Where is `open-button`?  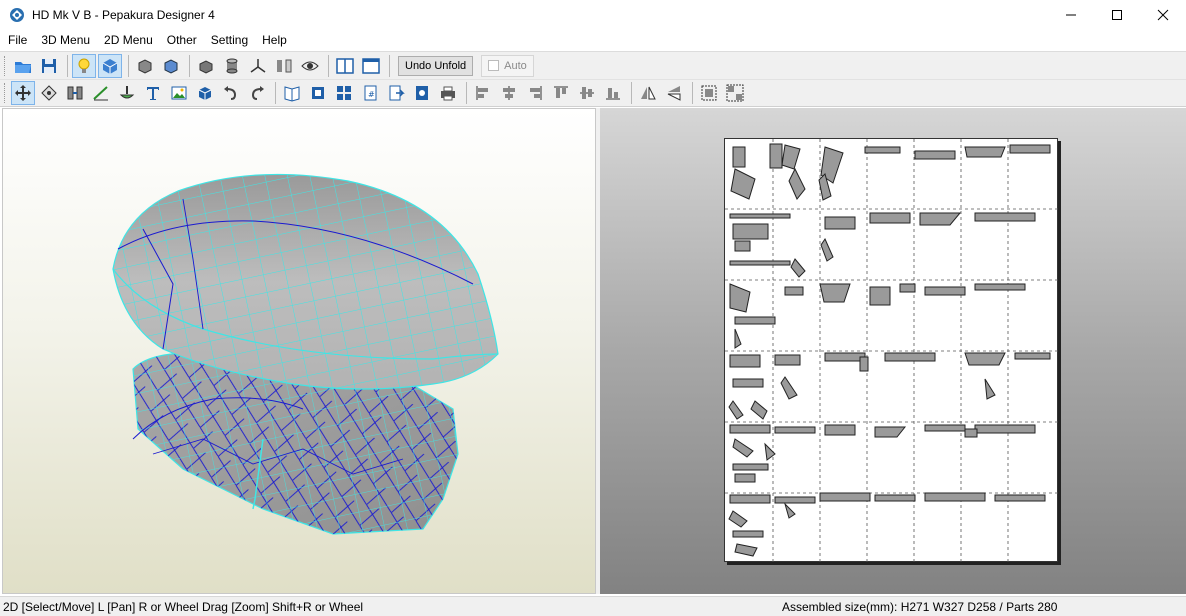 open-button is located at coordinates (23, 66).